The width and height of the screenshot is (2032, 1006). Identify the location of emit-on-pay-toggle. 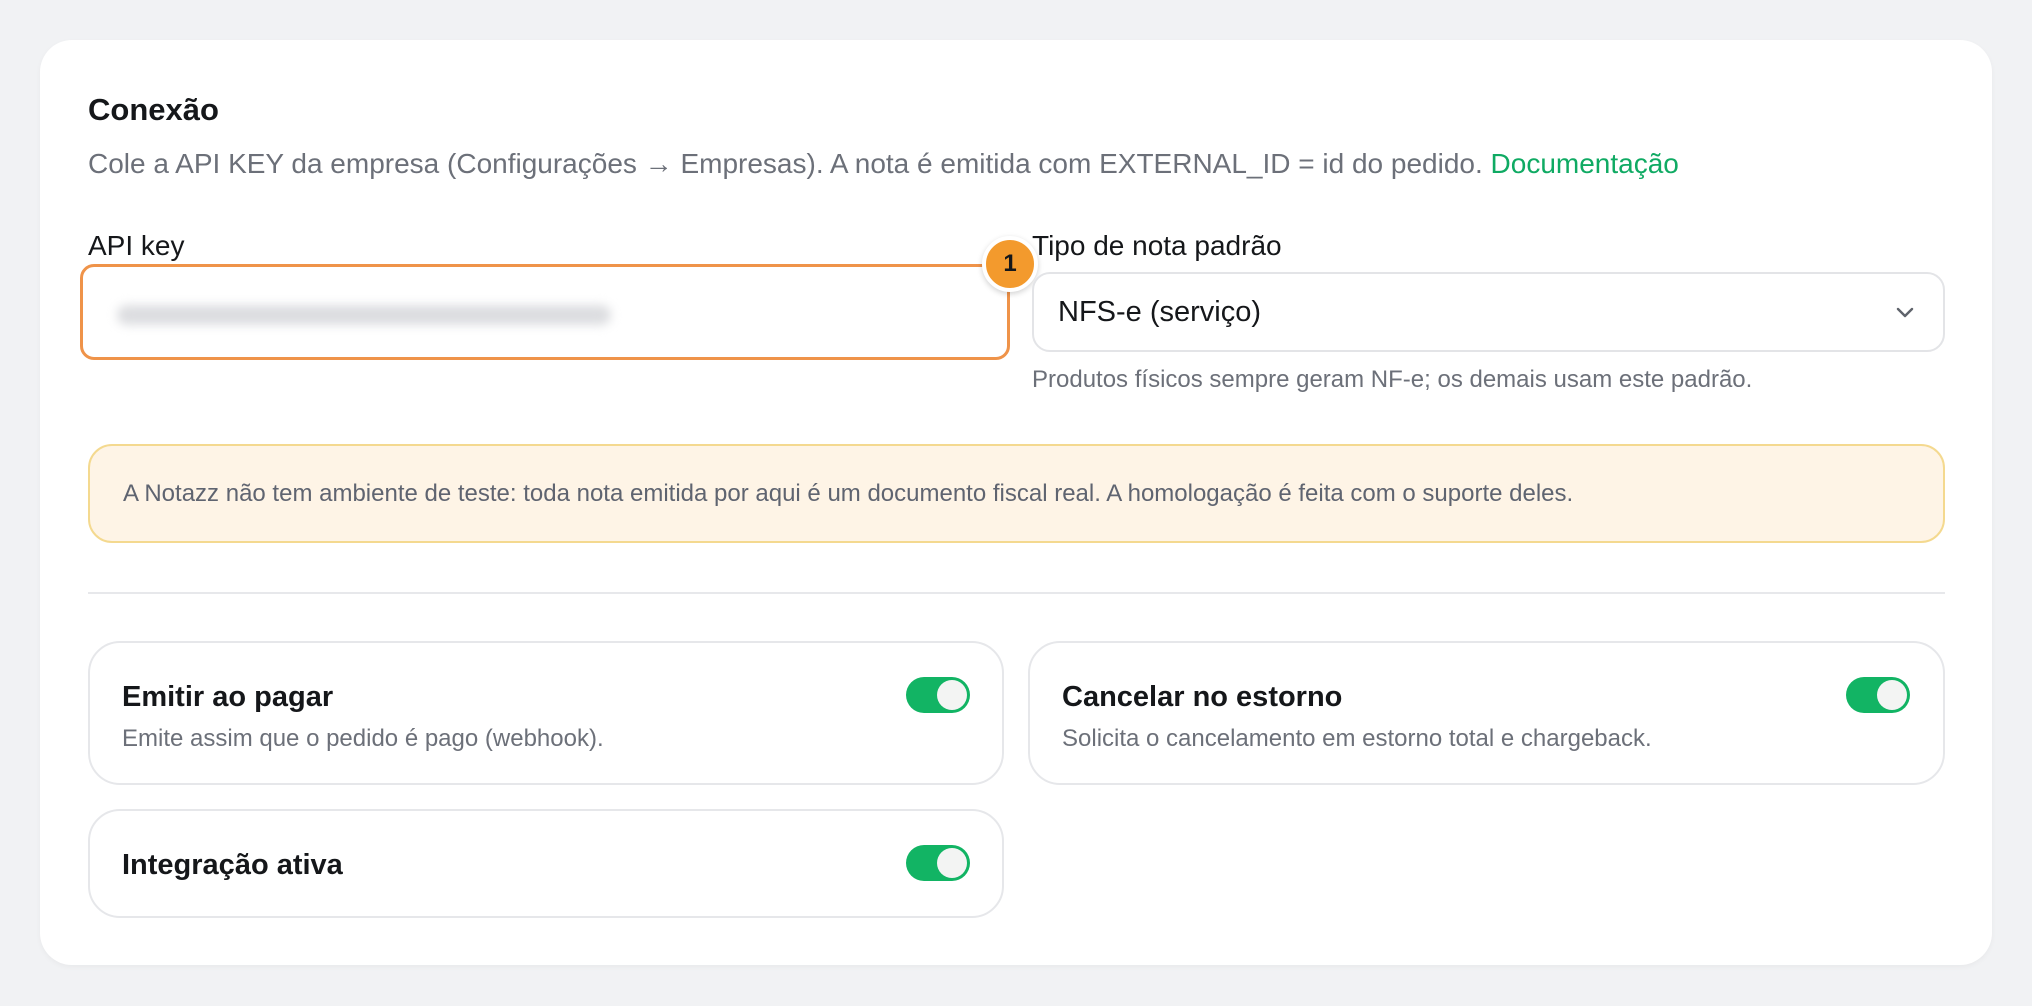
(938, 695).